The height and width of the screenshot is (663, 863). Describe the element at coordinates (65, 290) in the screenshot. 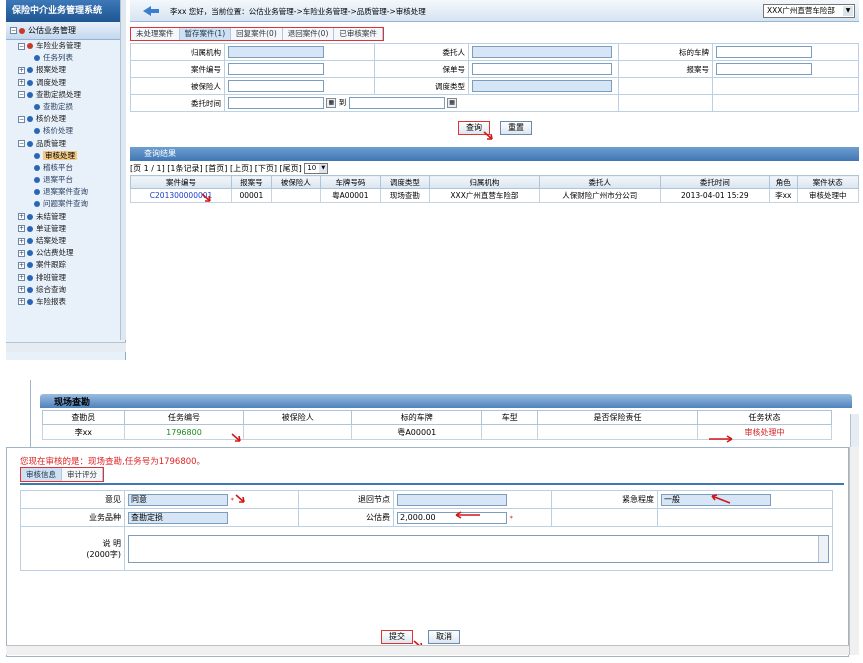

I see `sidebar-item: + 综合查询` at that location.